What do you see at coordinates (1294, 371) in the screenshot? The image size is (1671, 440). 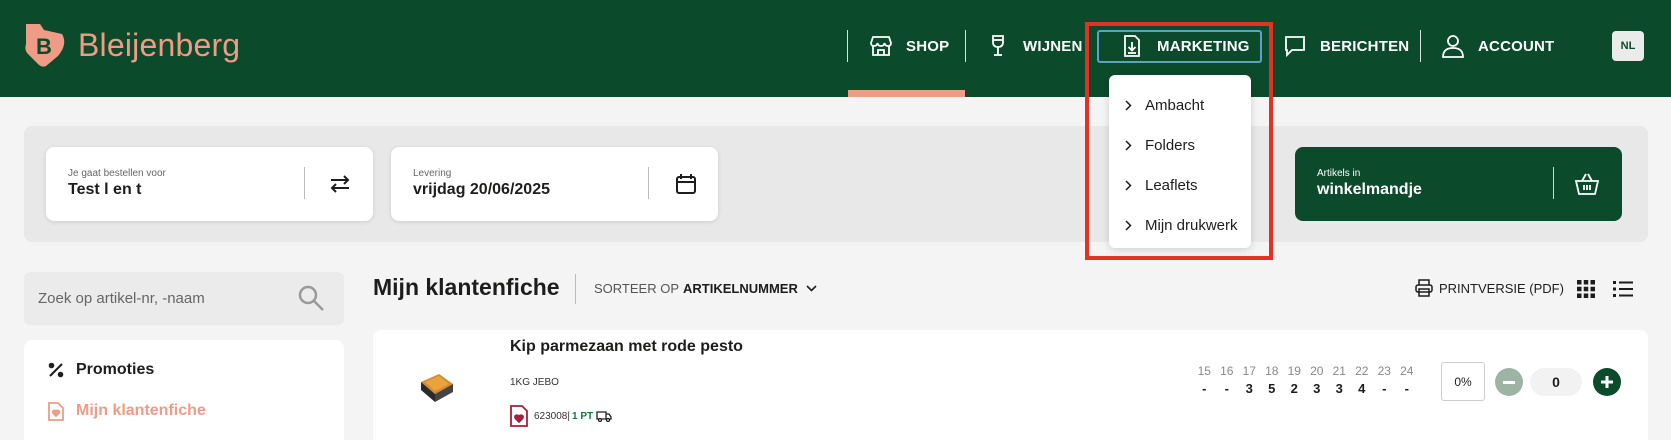 I see `history-day: 19` at bounding box center [1294, 371].